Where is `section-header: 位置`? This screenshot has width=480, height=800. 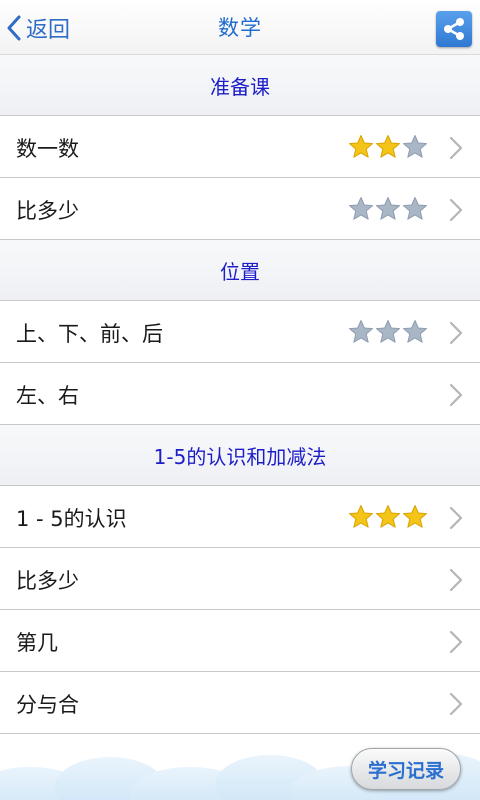 section-header: 位置 is located at coordinates (240, 270).